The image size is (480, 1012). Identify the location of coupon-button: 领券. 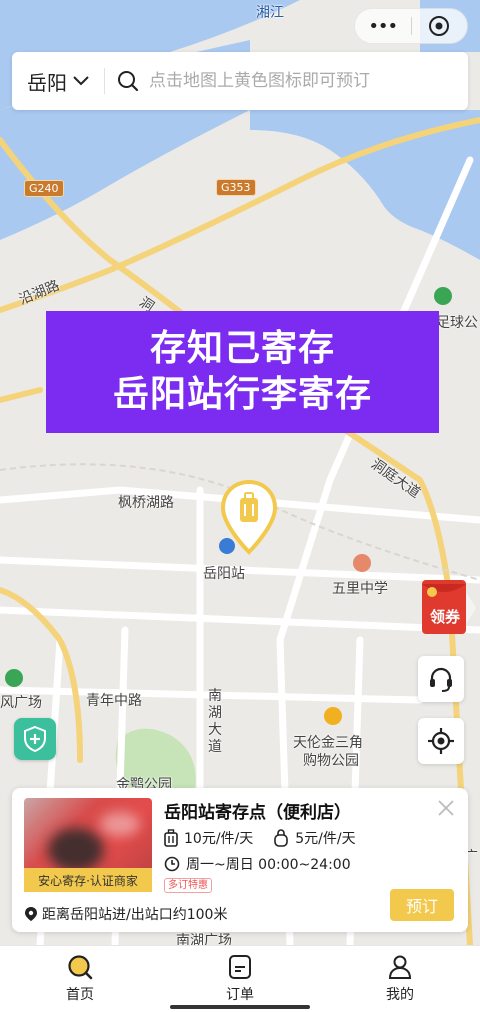
(449, 607).